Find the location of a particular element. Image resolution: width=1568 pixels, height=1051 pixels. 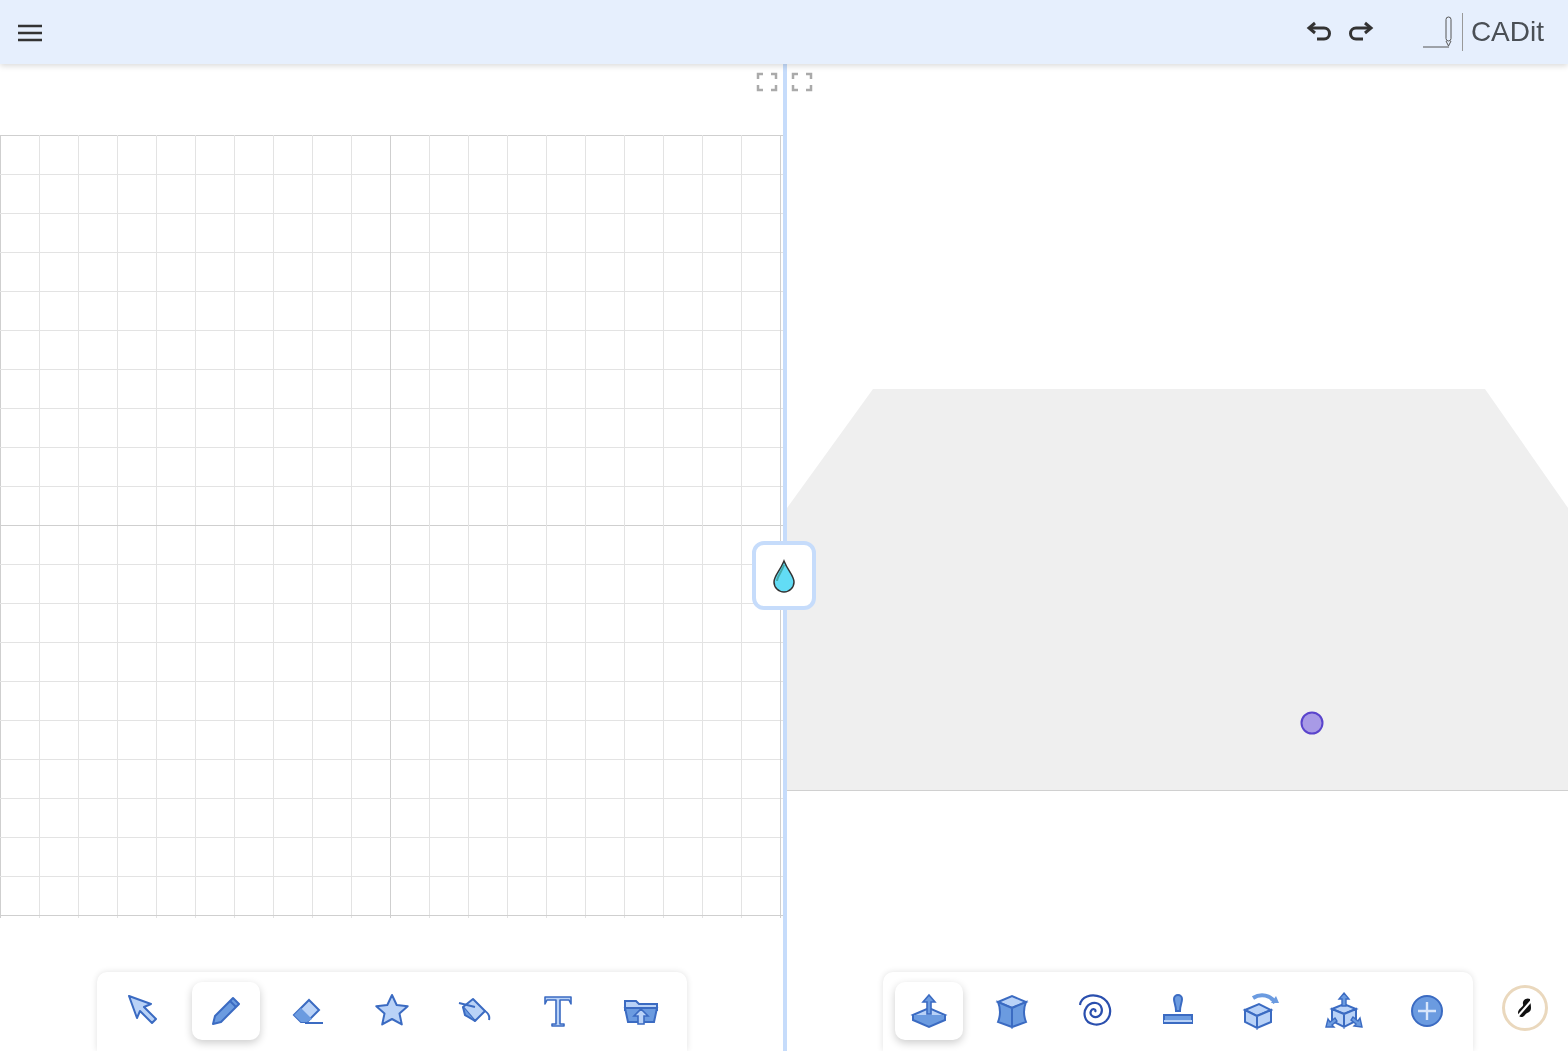

app-title: CADit is located at coordinates (1507, 32).